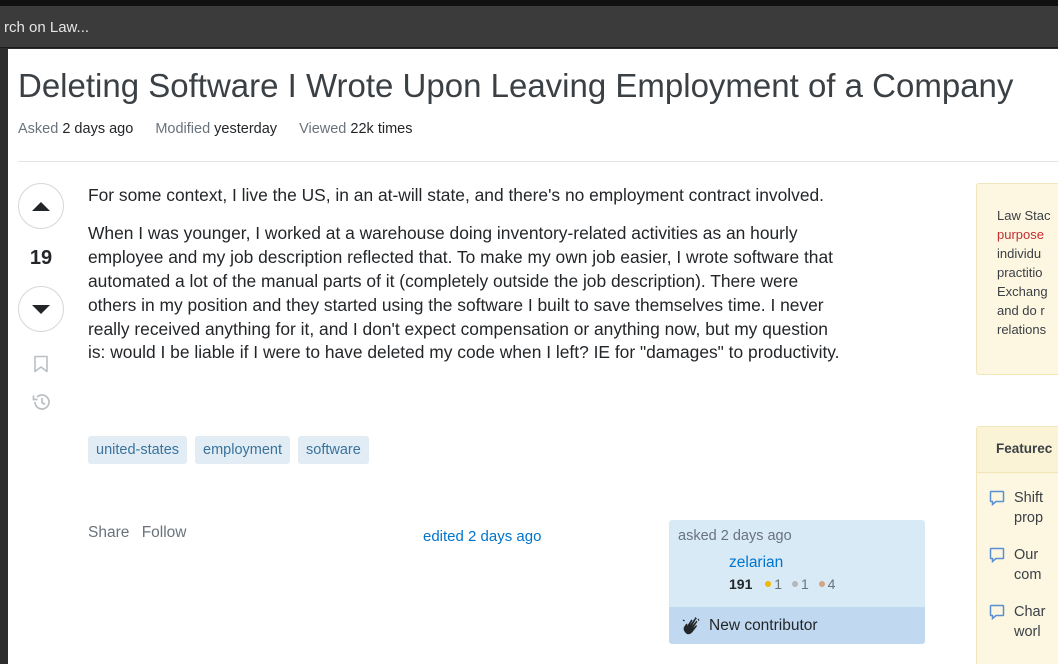 The image size is (1058, 664). What do you see at coordinates (831, 584) in the screenshot?
I see `bronze-badge-count: 4` at bounding box center [831, 584].